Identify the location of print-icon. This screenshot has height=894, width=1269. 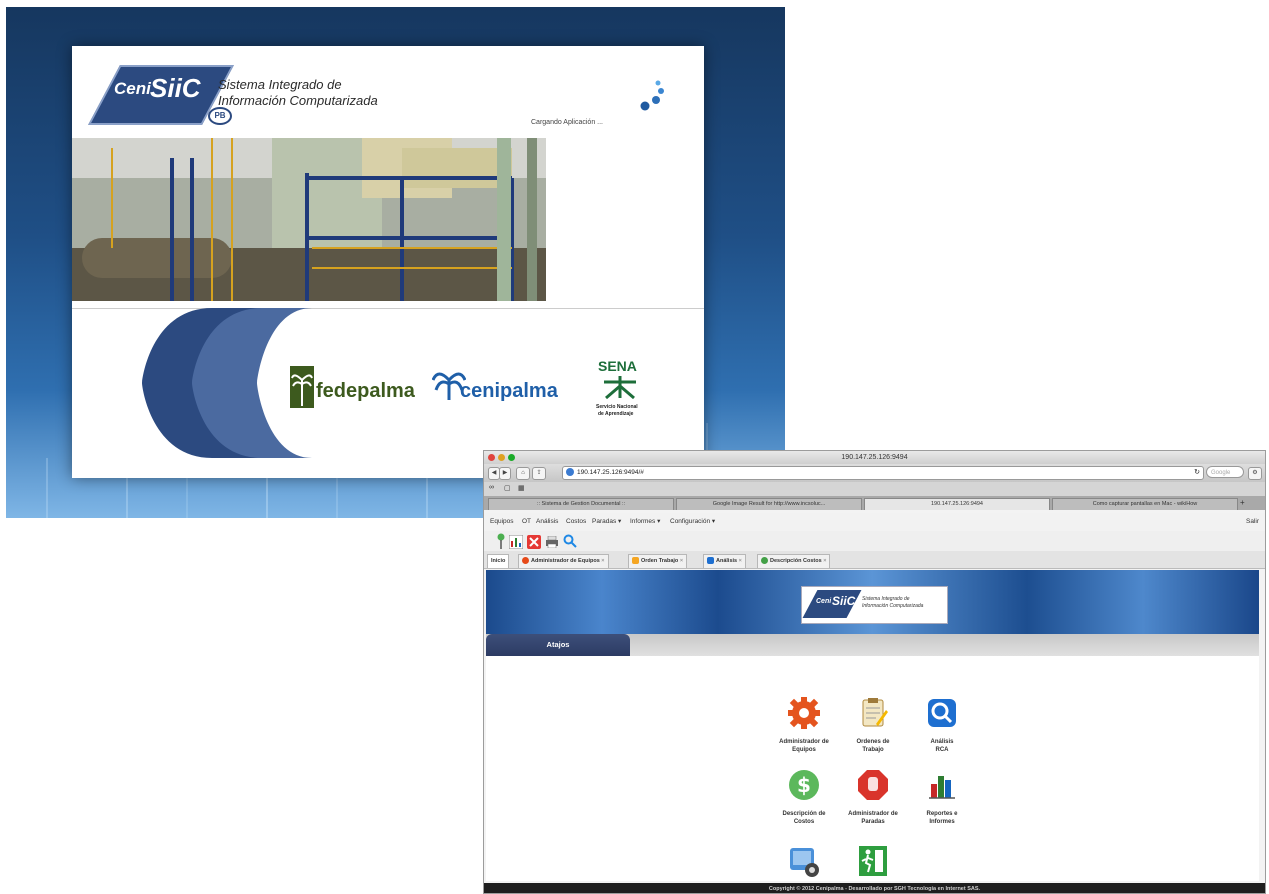
(552, 542).